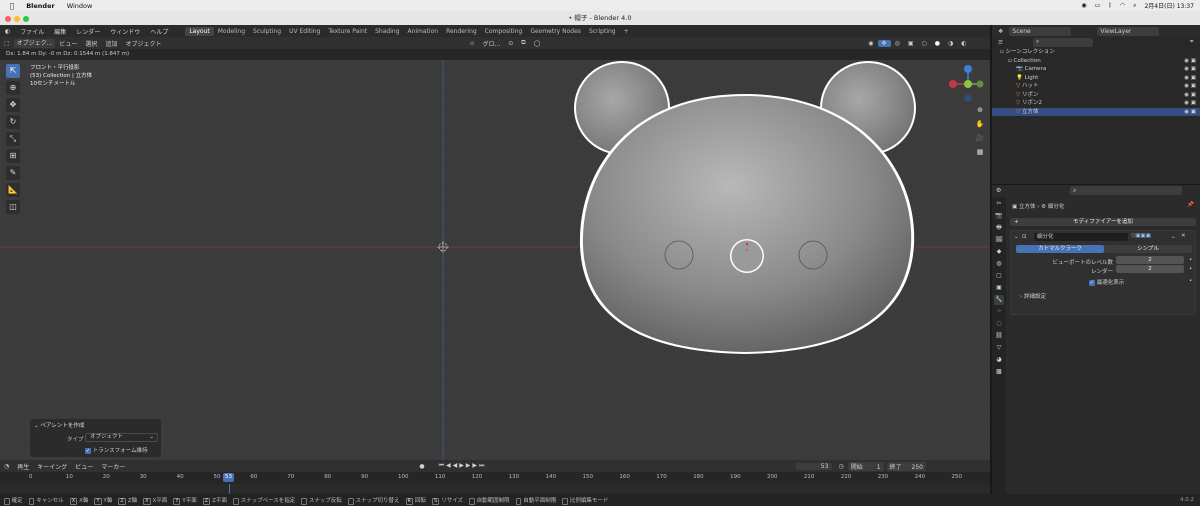  What do you see at coordinates (387, 31) in the screenshot?
I see `tab-shading: Shading` at bounding box center [387, 31].